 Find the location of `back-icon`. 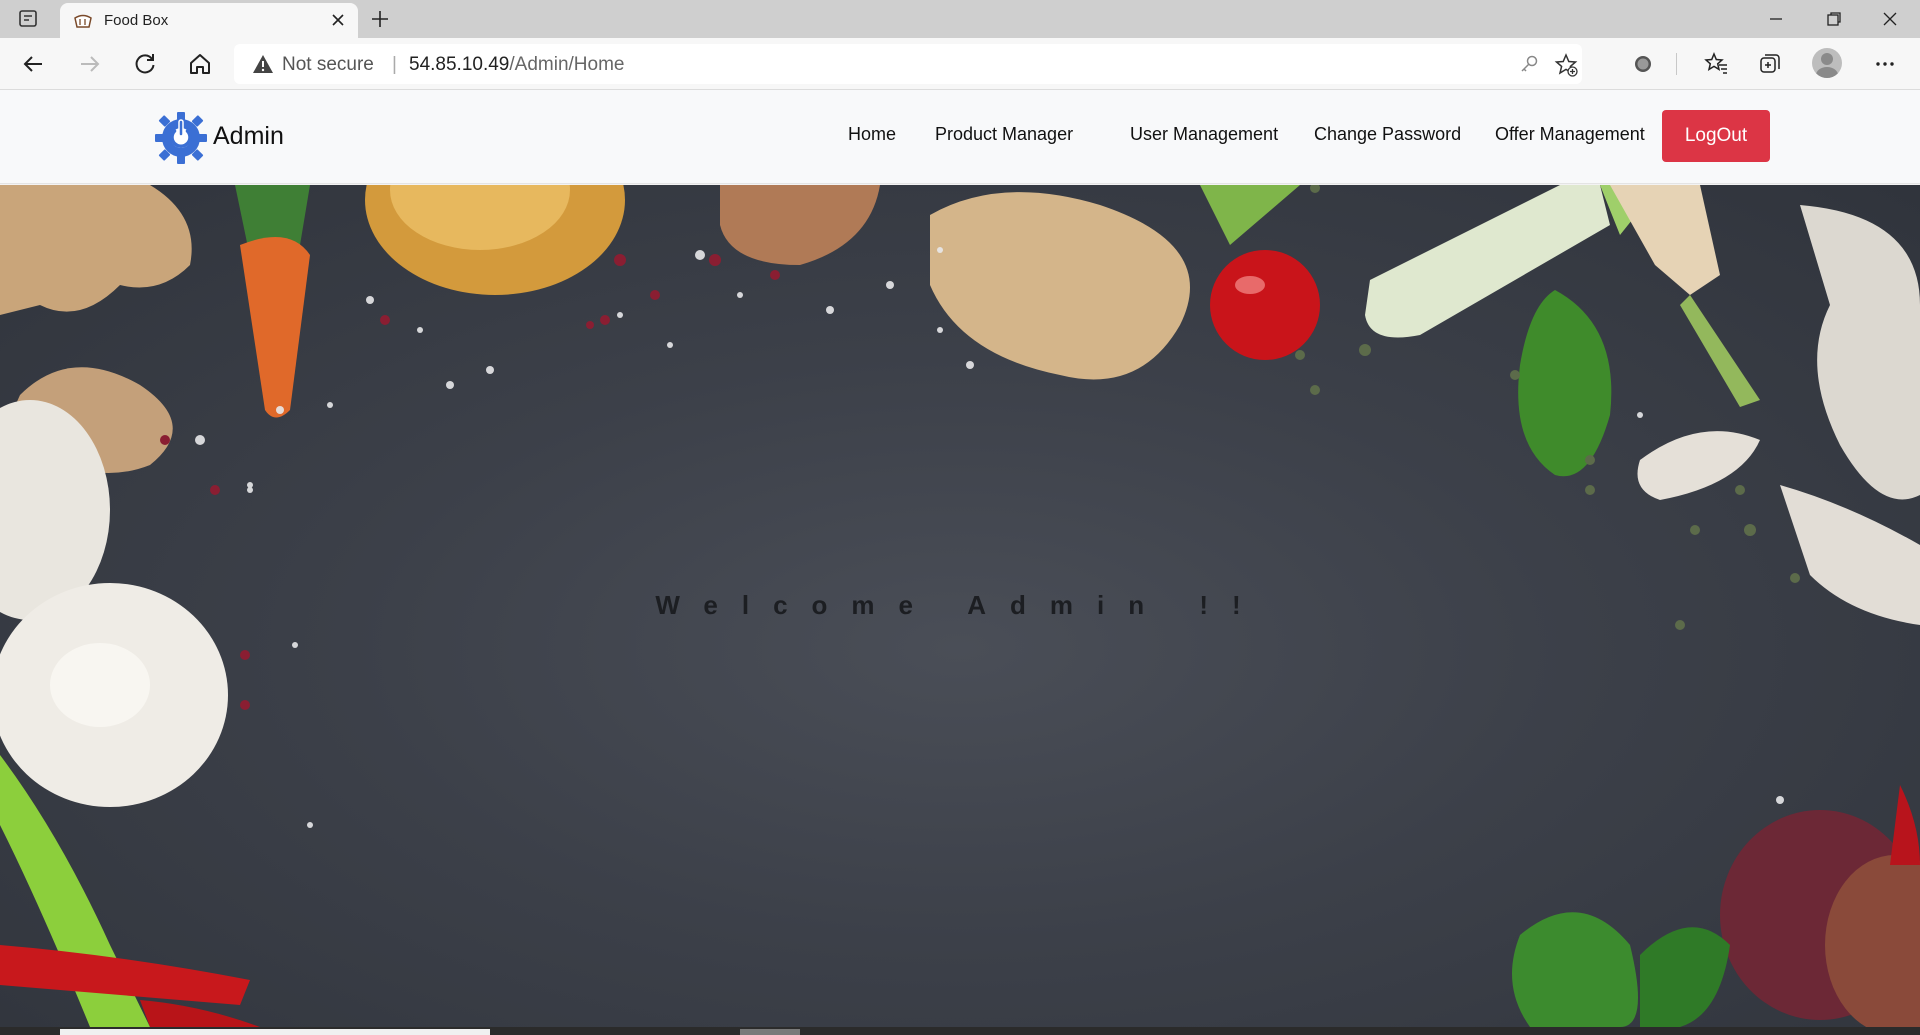

back-icon is located at coordinates (34, 64).